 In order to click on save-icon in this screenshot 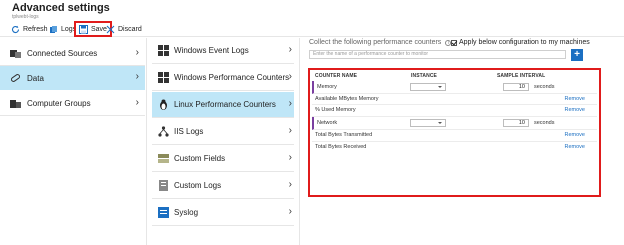, I will do `click(83, 29)`.